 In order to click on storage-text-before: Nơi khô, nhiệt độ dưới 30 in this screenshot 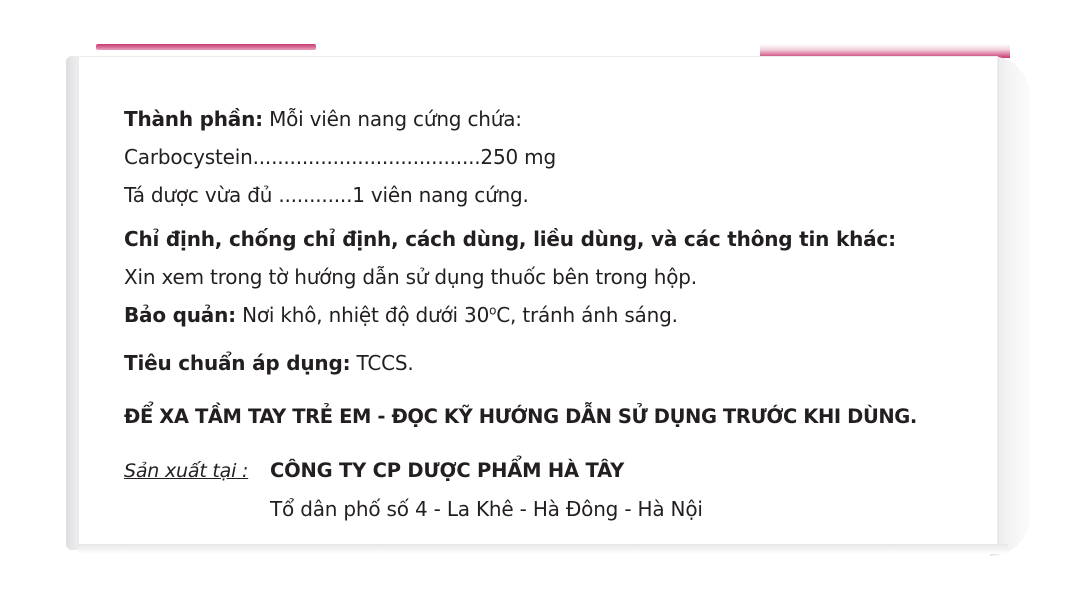, I will do `click(362, 315)`.